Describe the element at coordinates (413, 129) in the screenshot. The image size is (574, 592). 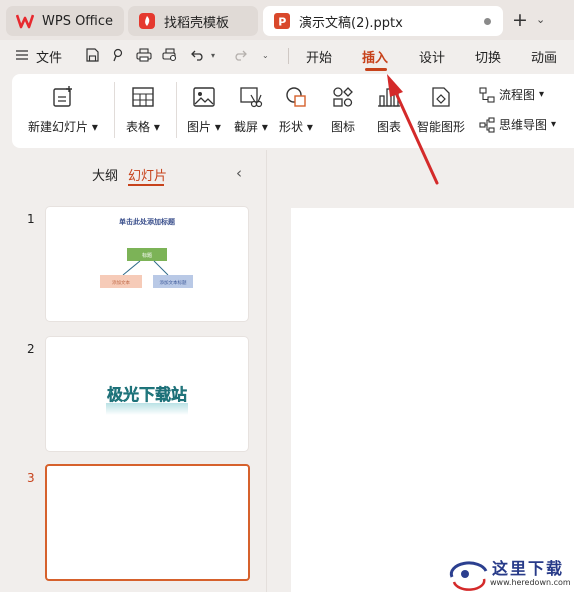
I see `annotation-arrow` at that location.